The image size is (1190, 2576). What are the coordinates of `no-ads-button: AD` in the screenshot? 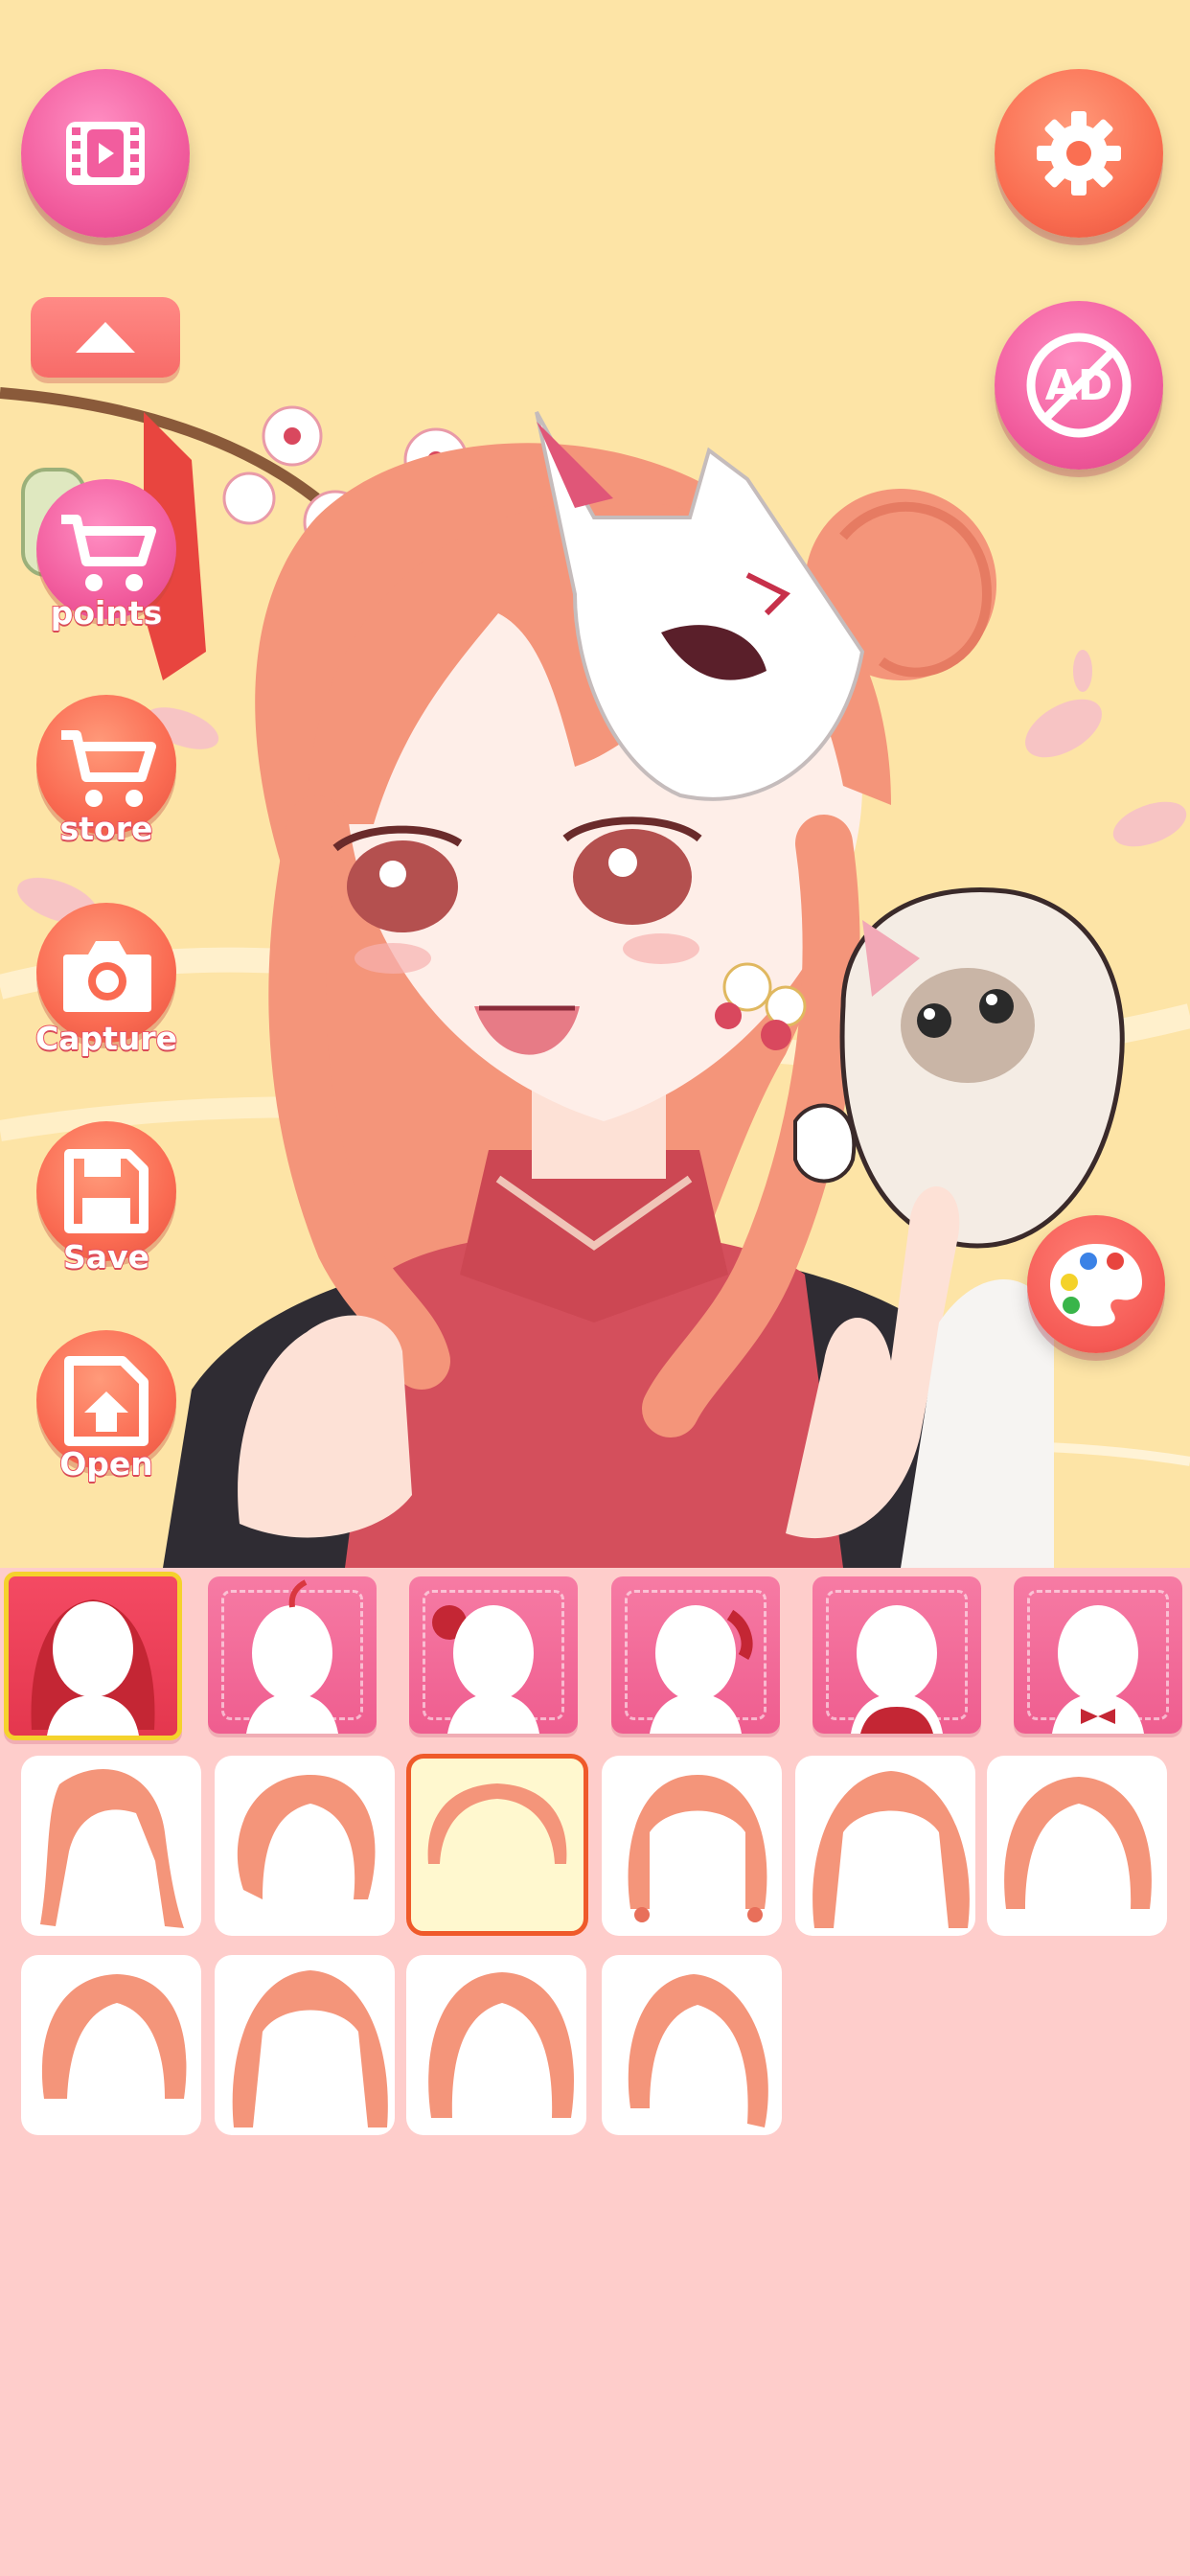 It's located at (1079, 385).